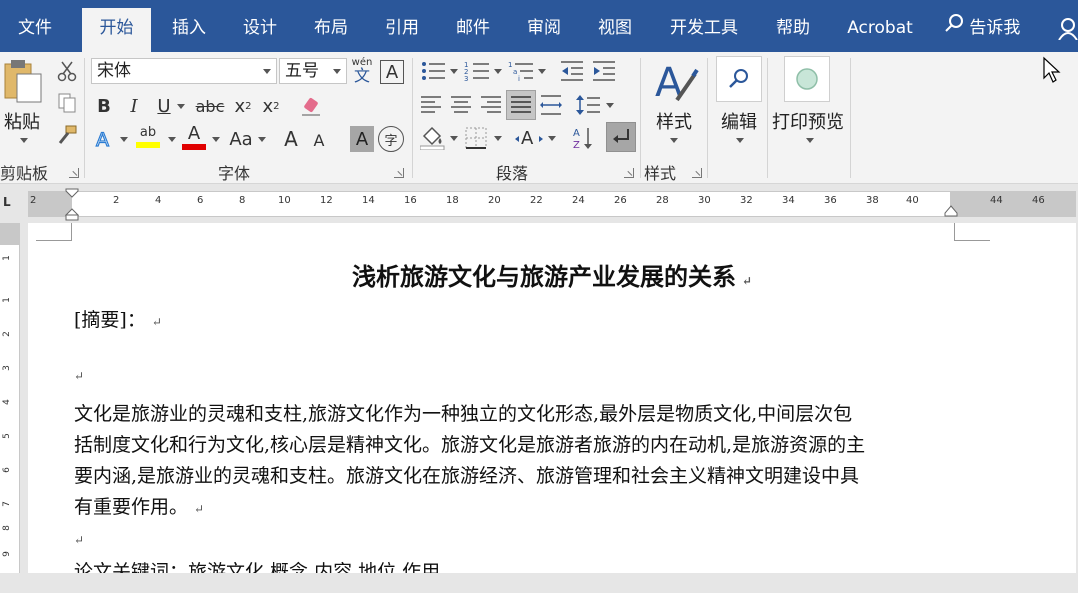  I want to click on distributed-icon, so click(551, 105).